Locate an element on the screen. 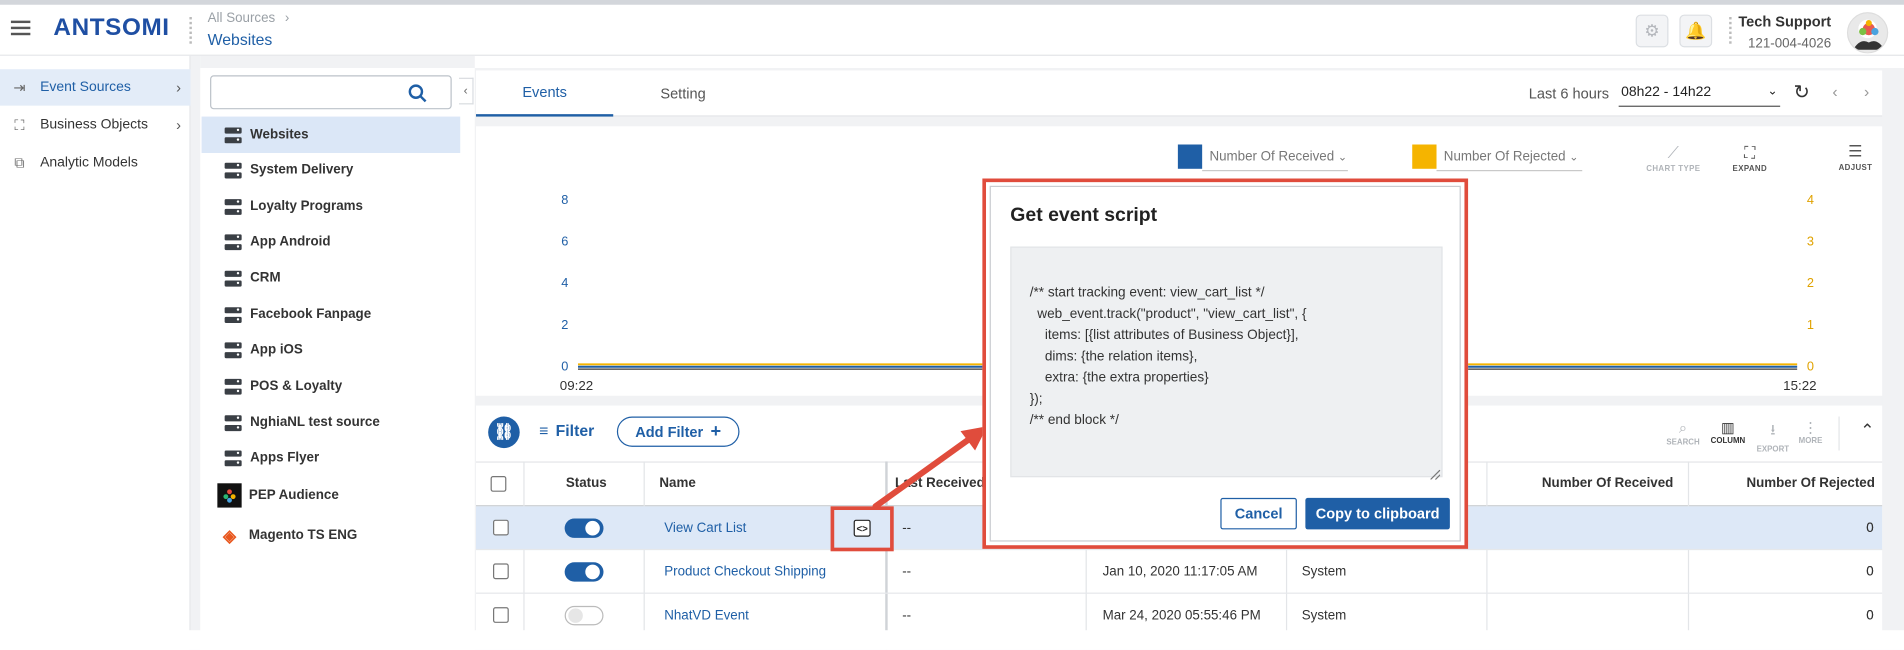 The height and width of the screenshot is (650, 1904). cancel-button: Cancel is located at coordinates (1258, 513).